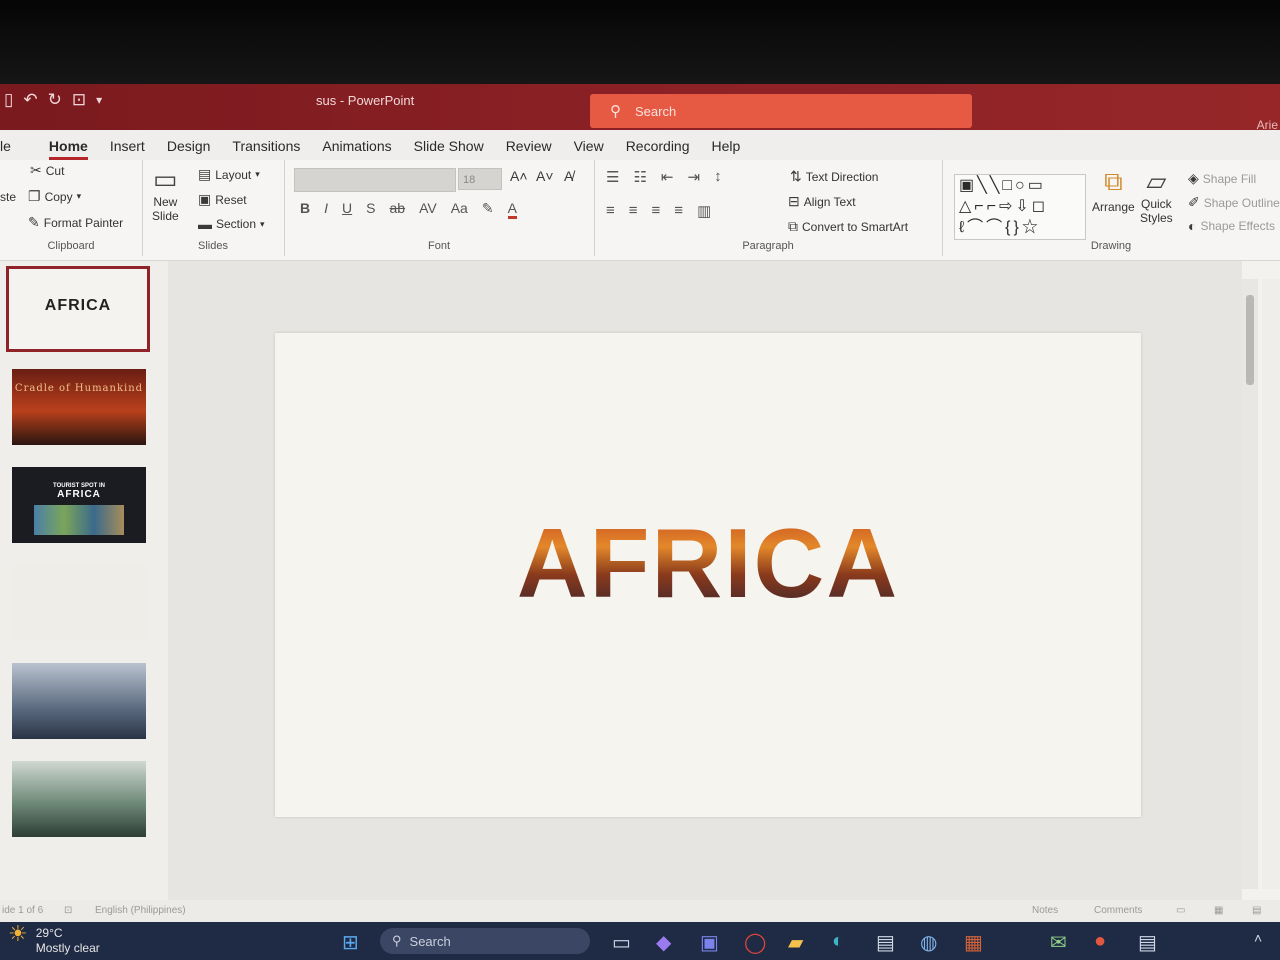 The height and width of the screenshot is (960, 1280). Describe the element at coordinates (1113, 190) in the screenshot. I see `arrange-button: ⧉ Arrange` at that location.